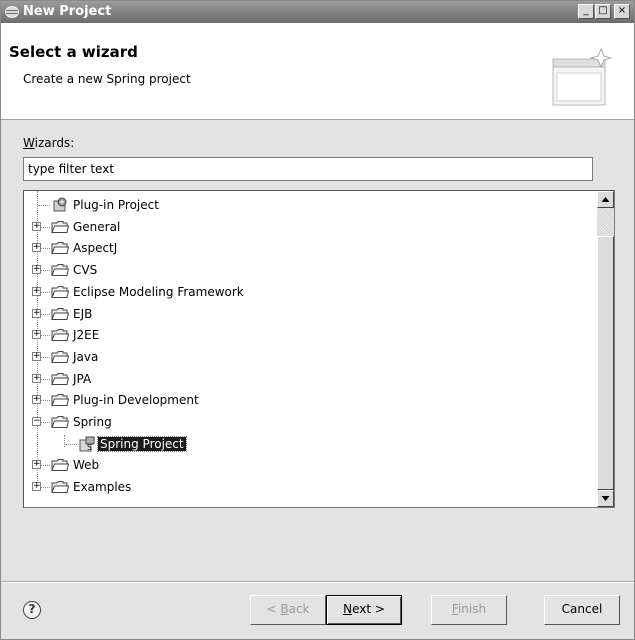 The image size is (635, 640). I want to click on tree-item-java: + Java, so click(309, 357).